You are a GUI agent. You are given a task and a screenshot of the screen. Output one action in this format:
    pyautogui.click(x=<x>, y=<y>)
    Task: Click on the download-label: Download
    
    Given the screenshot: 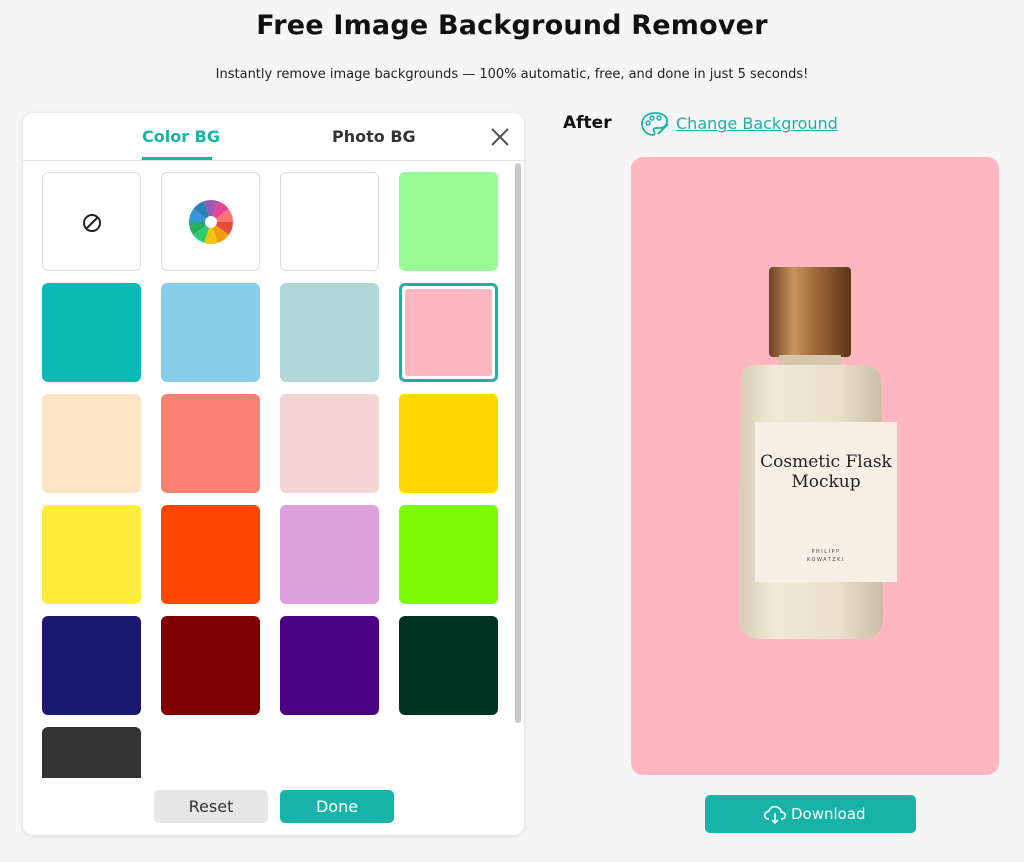 What is the action you would take?
    pyautogui.click(x=828, y=814)
    